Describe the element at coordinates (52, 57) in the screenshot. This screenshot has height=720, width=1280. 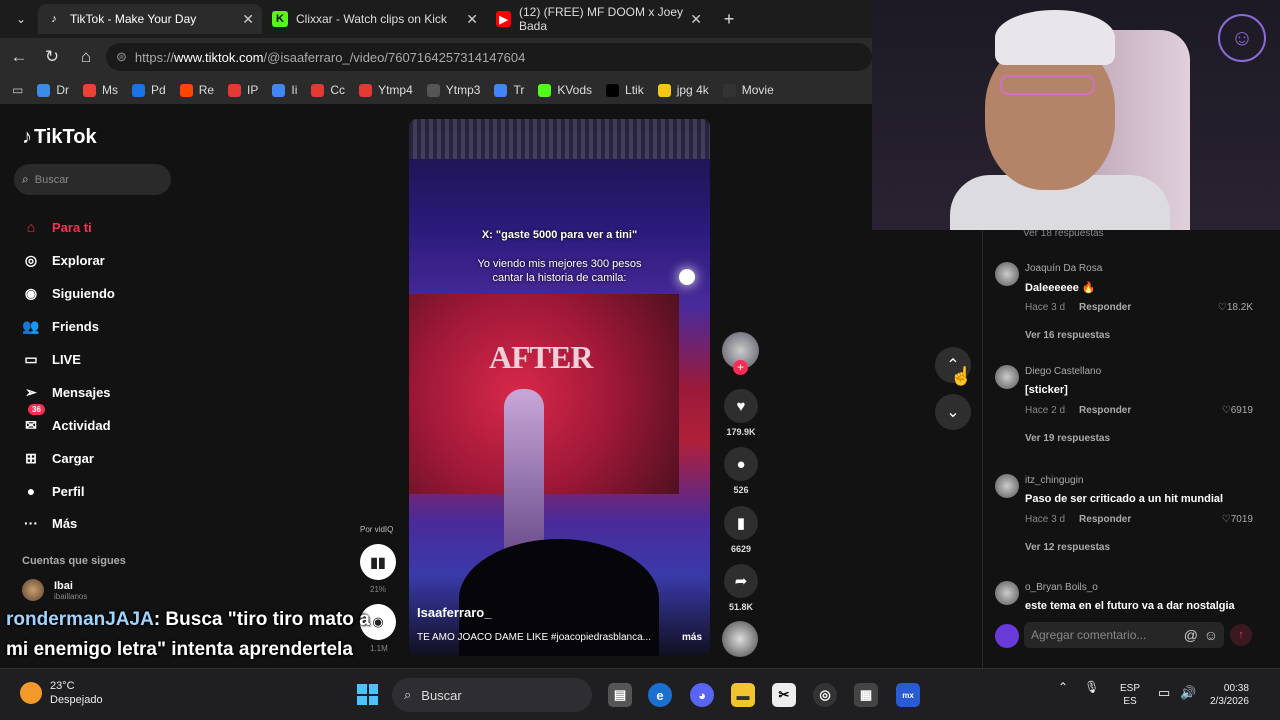
I see `reload-button: ↻` at that location.